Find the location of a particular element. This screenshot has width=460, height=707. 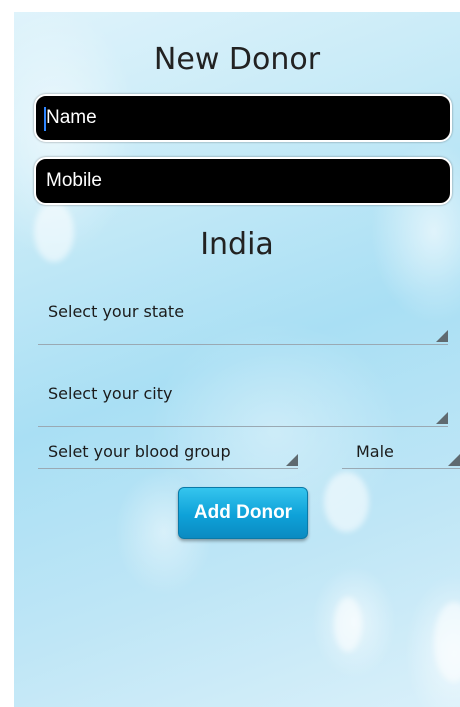

blood-group-spinner-label: Selet your blood group is located at coordinates (139, 451).